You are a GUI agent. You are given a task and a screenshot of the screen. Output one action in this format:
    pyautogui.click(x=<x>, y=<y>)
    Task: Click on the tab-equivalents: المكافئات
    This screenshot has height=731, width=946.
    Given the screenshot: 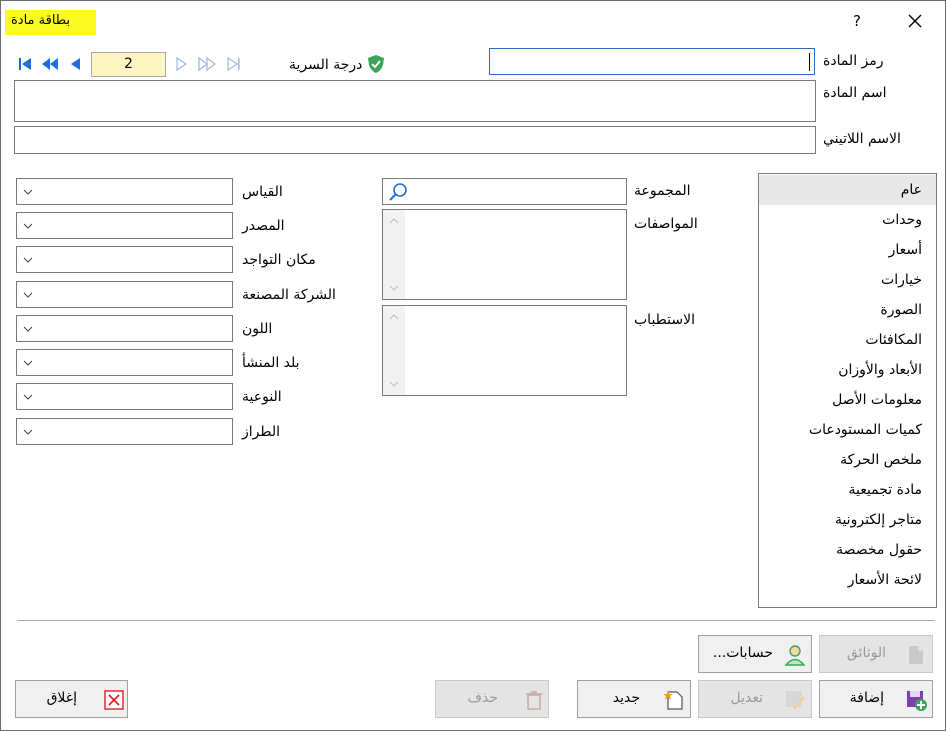 What is the action you would take?
    pyautogui.click(x=847, y=340)
    